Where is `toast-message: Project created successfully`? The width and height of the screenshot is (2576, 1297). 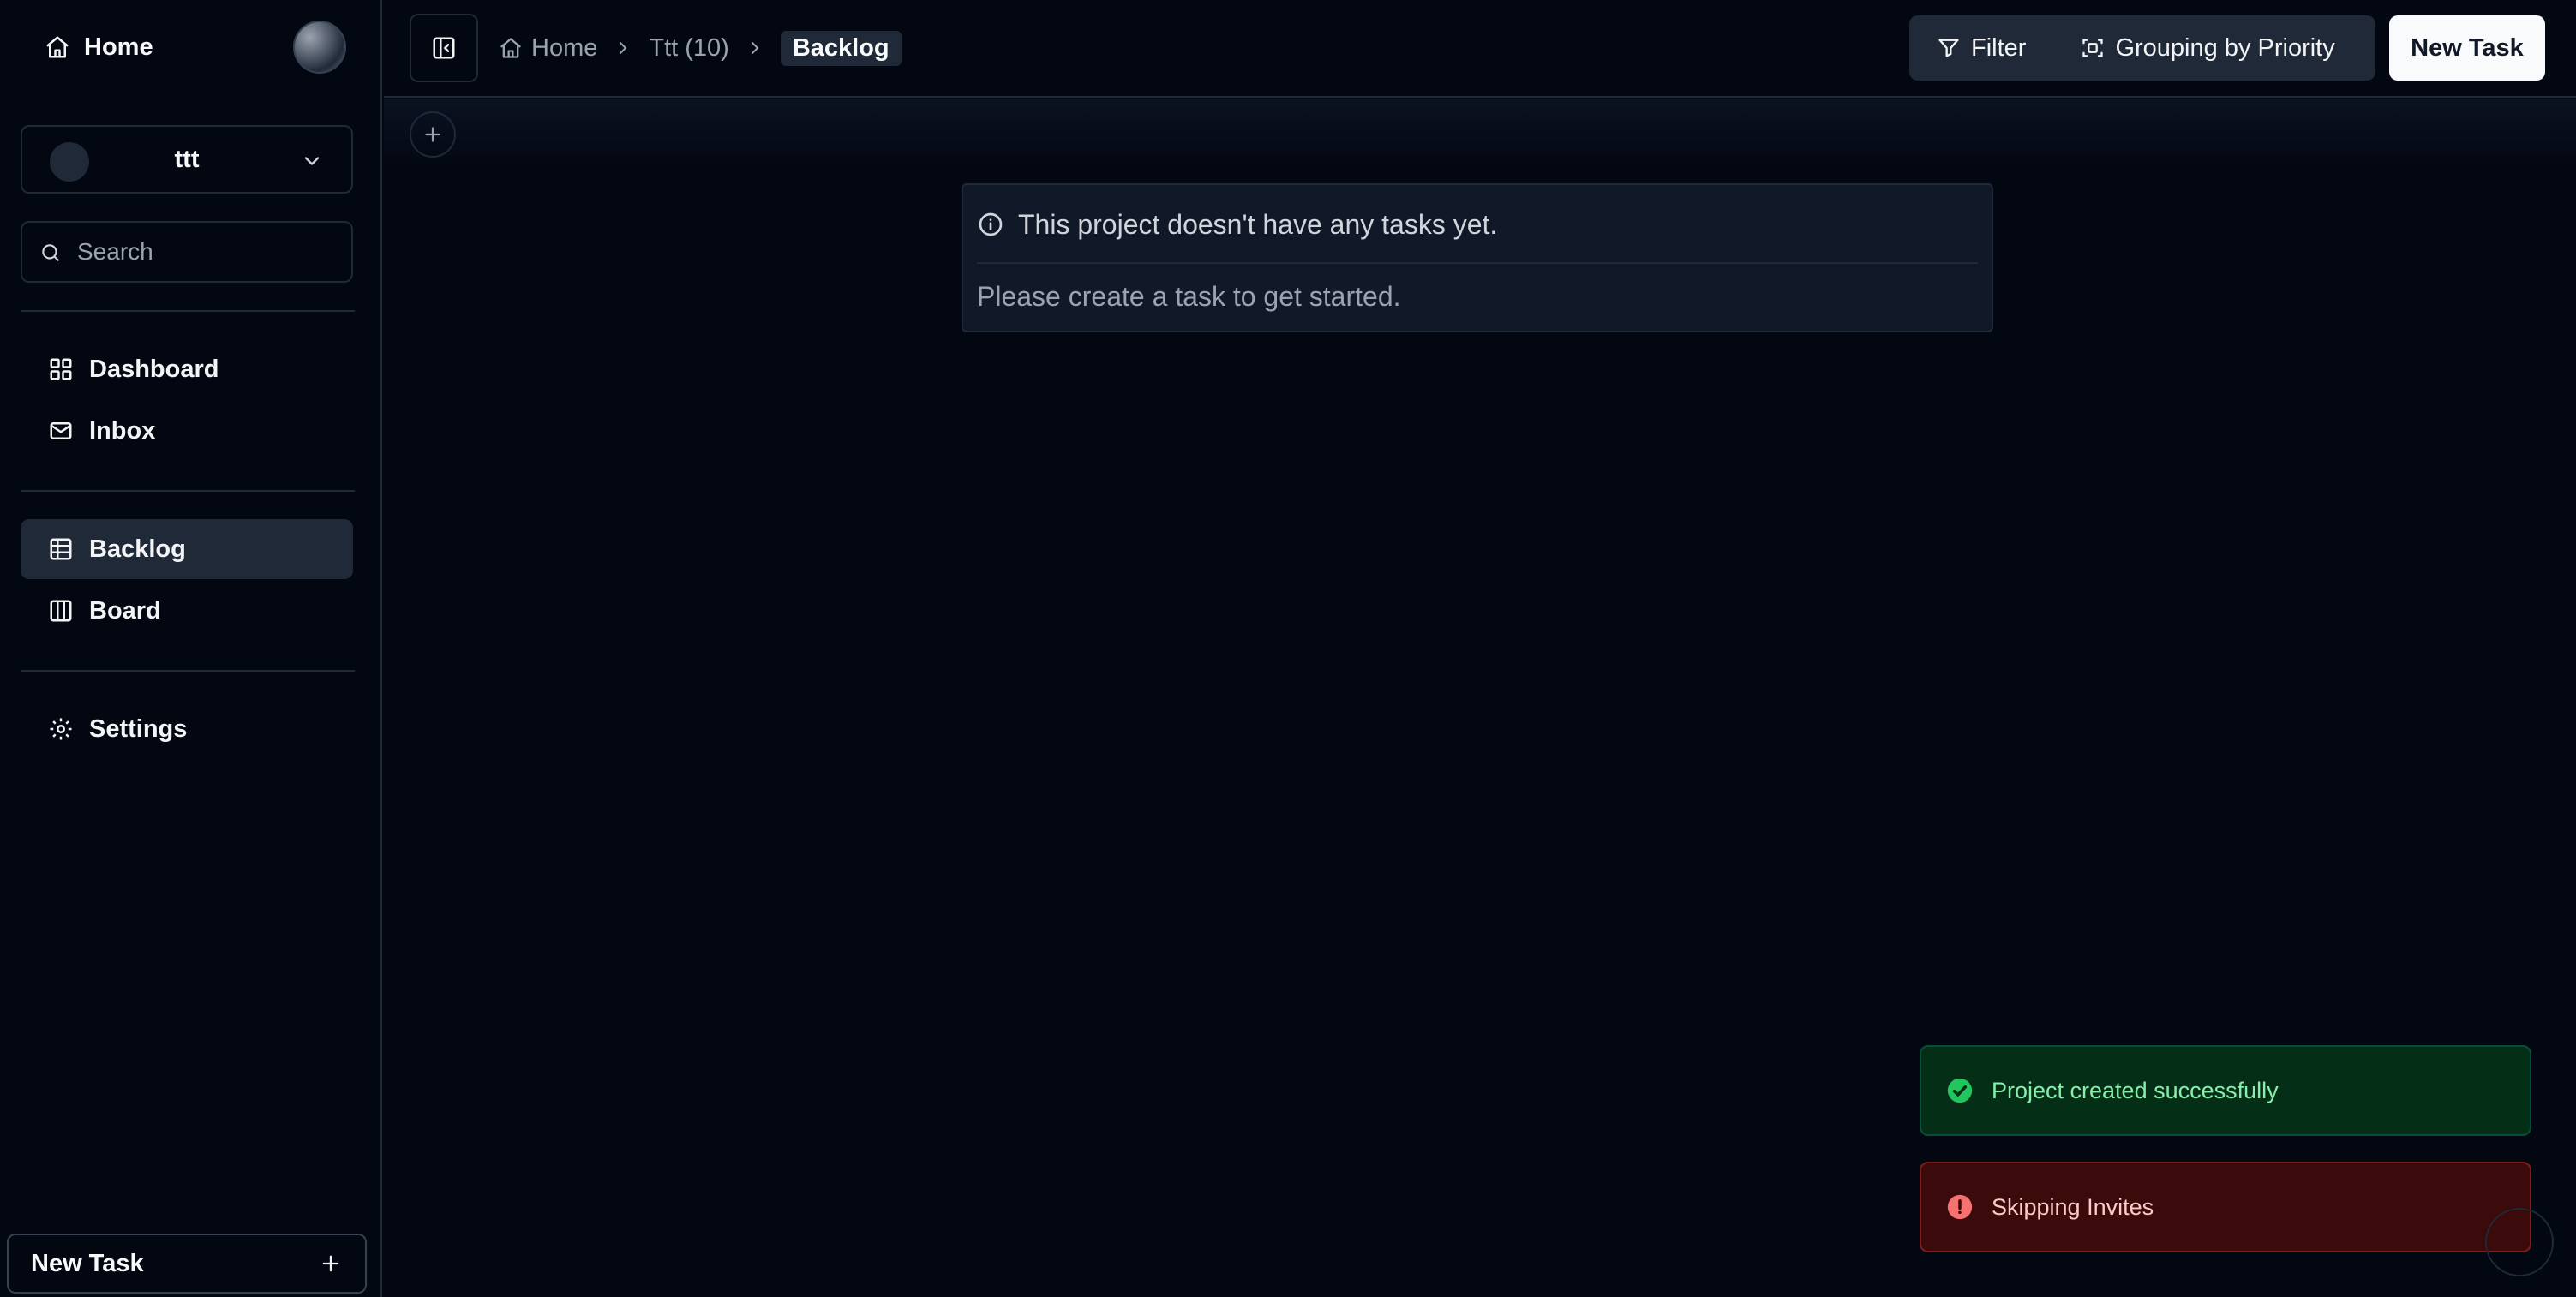 toast-message: Project created successfully is located at coordinates (2135, 1090).